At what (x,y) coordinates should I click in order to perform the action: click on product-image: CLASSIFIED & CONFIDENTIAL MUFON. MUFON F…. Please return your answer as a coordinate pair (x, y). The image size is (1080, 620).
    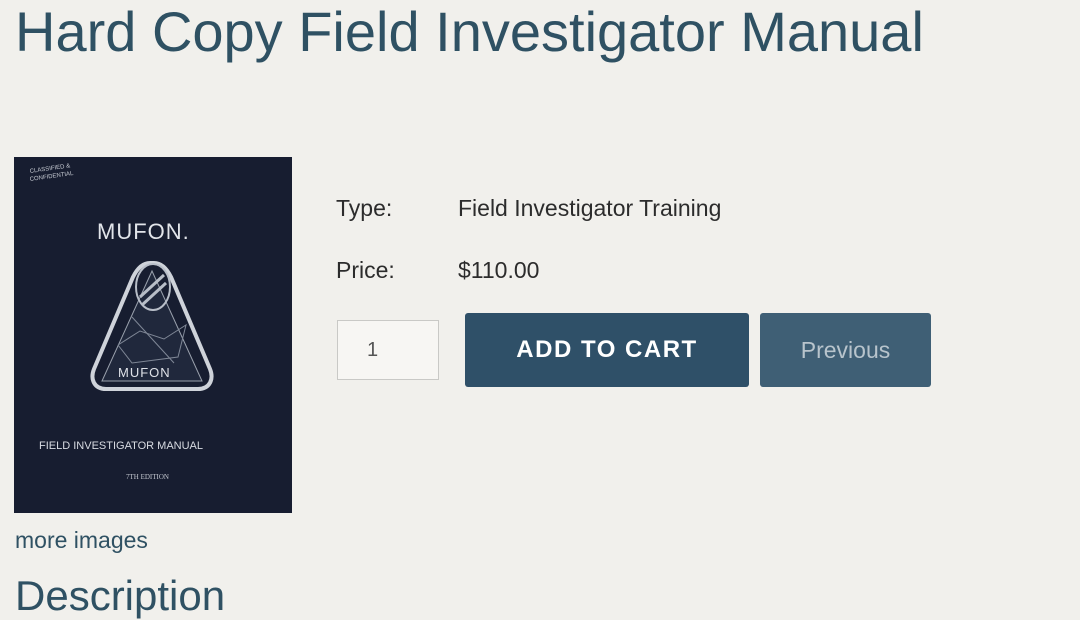
    Looking at the image, I should click on (153, 335).